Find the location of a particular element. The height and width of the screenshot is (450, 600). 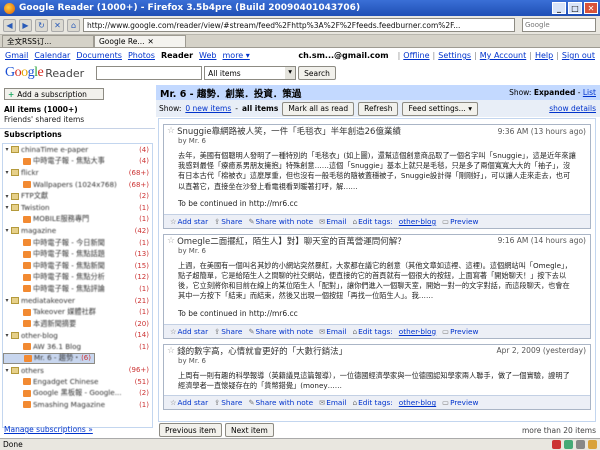

subscription-folder: ▾ magazine (42) is located at coordinates (77, 231).